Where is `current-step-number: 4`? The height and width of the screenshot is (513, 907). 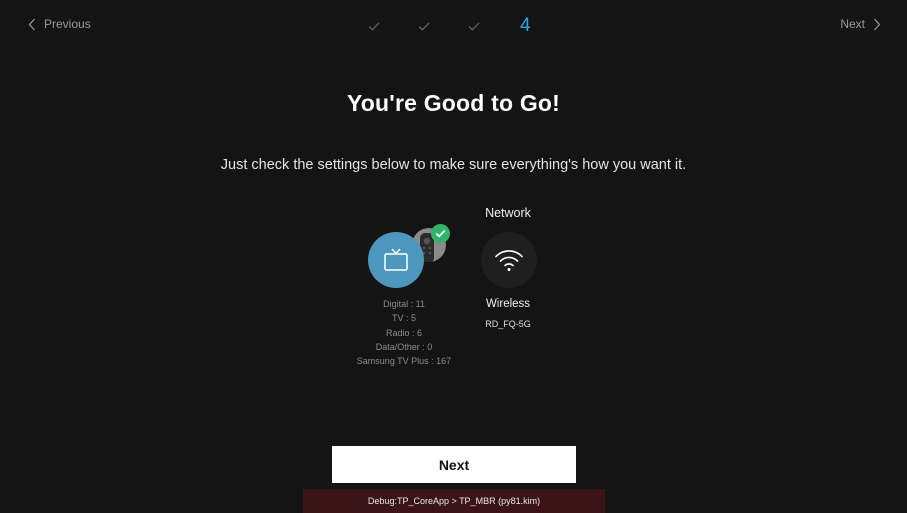
current-step-number: 4 is located at coordinates (525, 25).